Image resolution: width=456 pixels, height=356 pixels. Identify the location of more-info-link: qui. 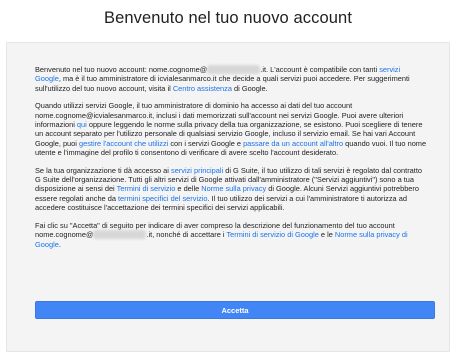
(82, 124).